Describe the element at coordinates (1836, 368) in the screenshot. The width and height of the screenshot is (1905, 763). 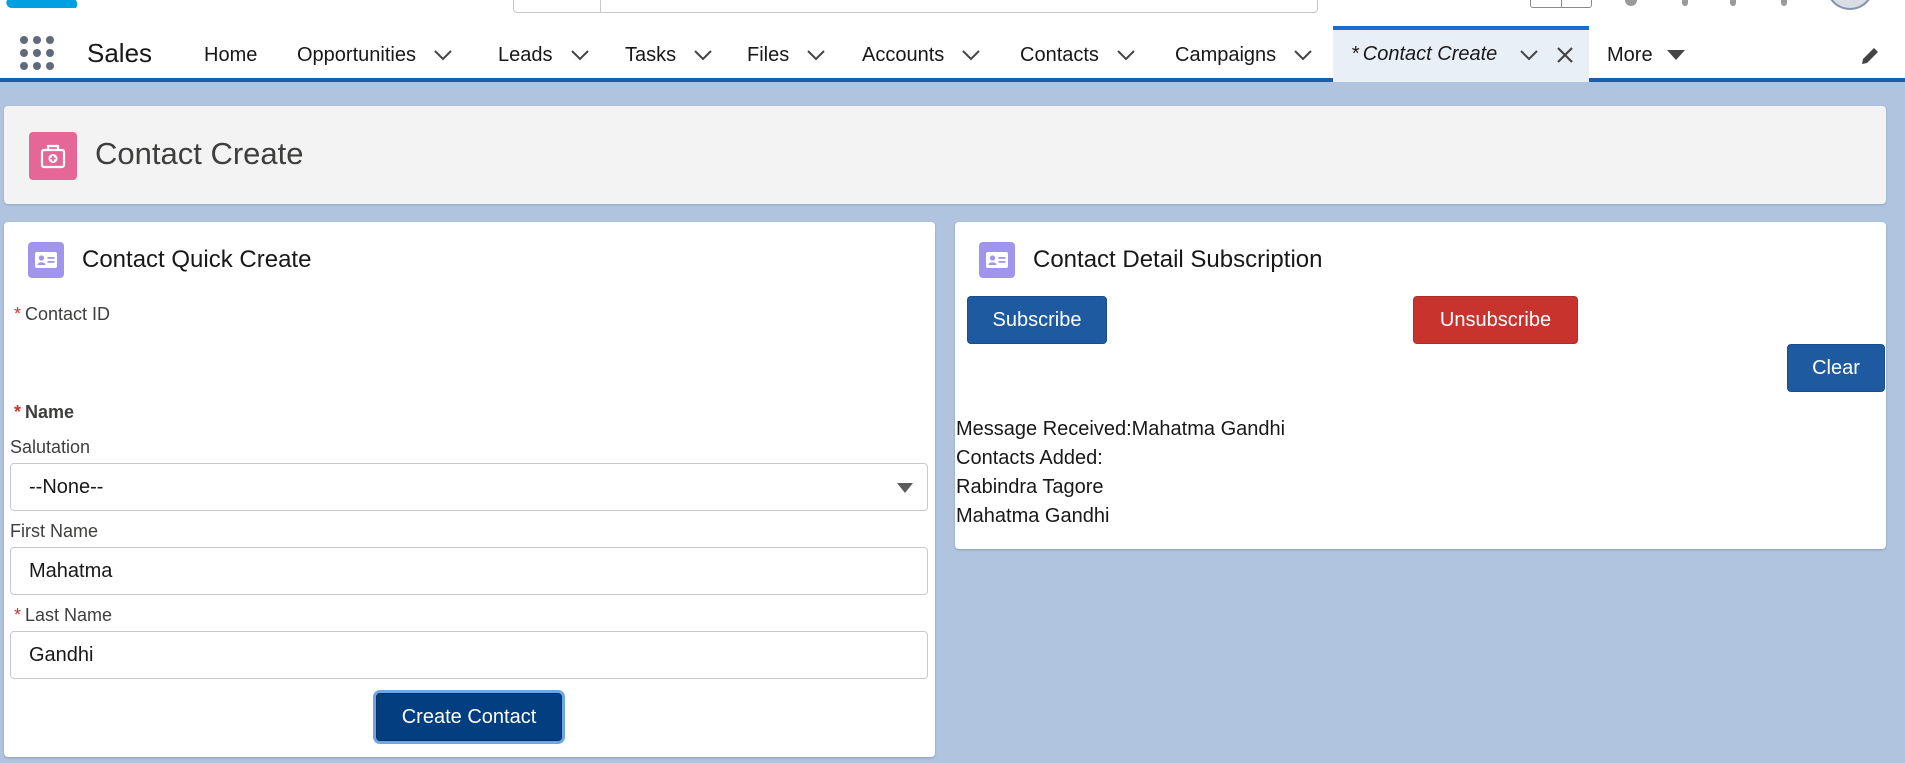
I see `clear-button: Clear` at that location.